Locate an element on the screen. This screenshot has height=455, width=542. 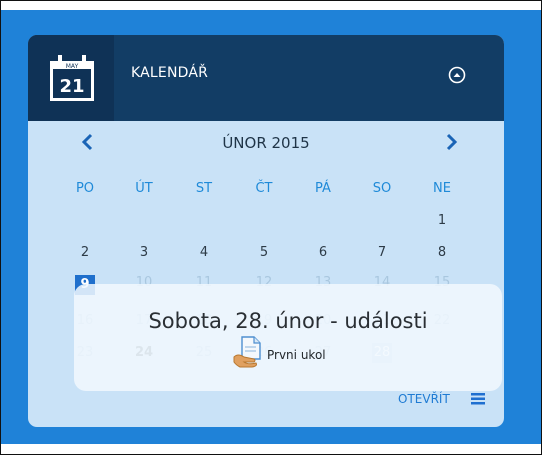
event-label: Prvni ukol is located at coordinates (296, 355).